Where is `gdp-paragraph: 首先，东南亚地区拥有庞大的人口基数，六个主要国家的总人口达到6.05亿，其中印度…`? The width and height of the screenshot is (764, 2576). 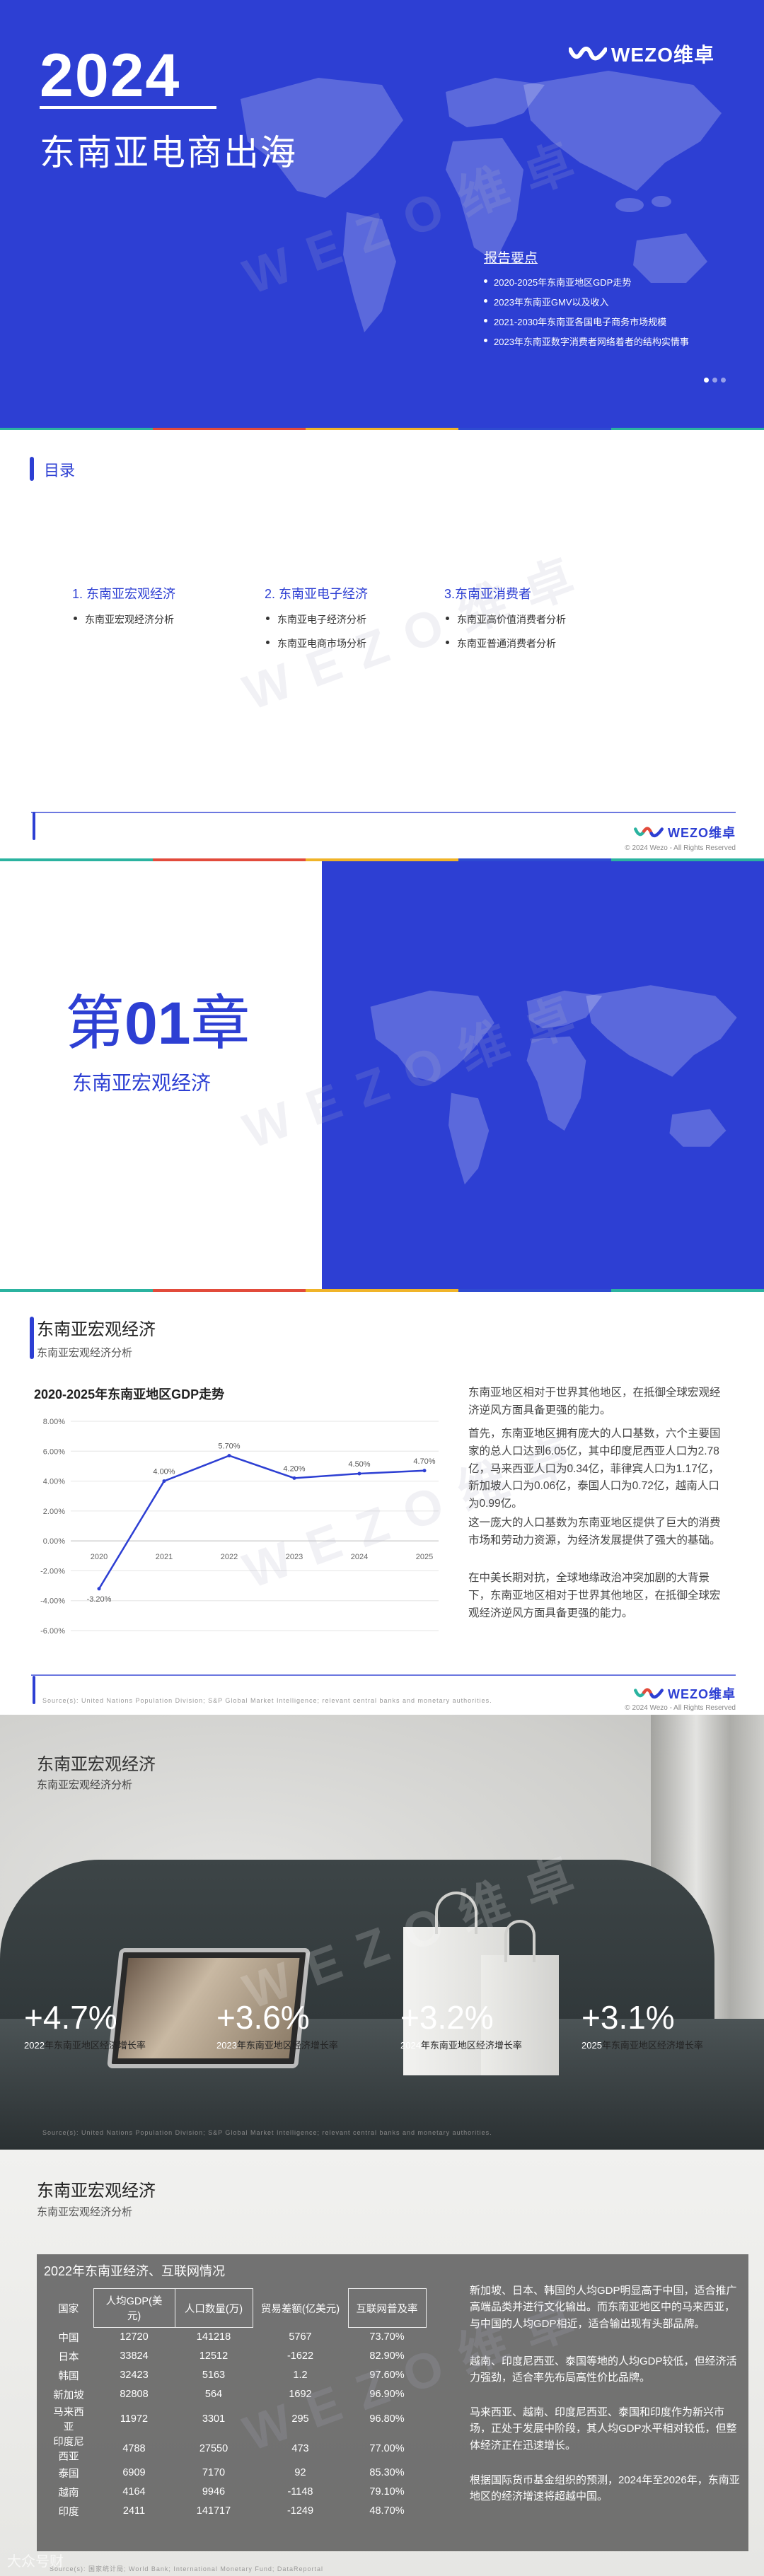 gdp-paragraph: 首先，东南亚地区拥有庞大的人口基数，六个主要国家的总人口达到6.05亿，其中印度… is located at coordinates (594, 1469).